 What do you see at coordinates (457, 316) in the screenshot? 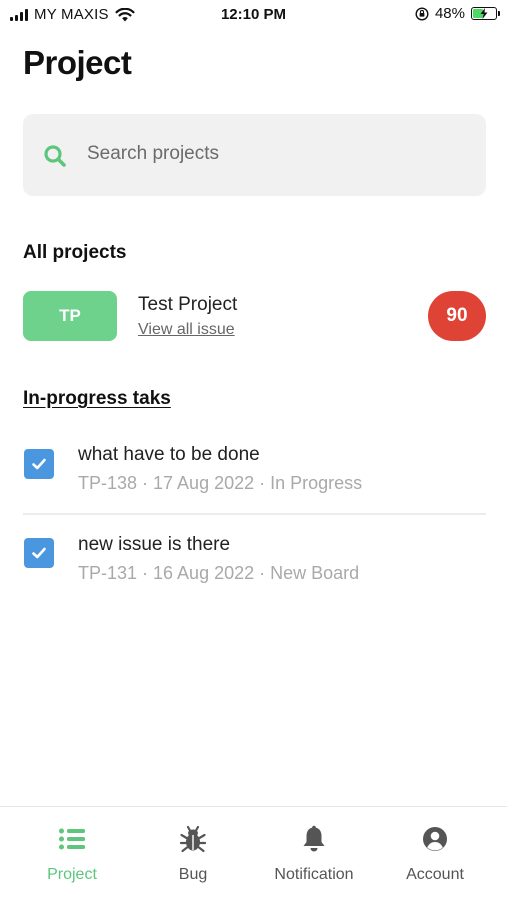
I see `issue-count-badge: 90` at bounding box center [457, 316].